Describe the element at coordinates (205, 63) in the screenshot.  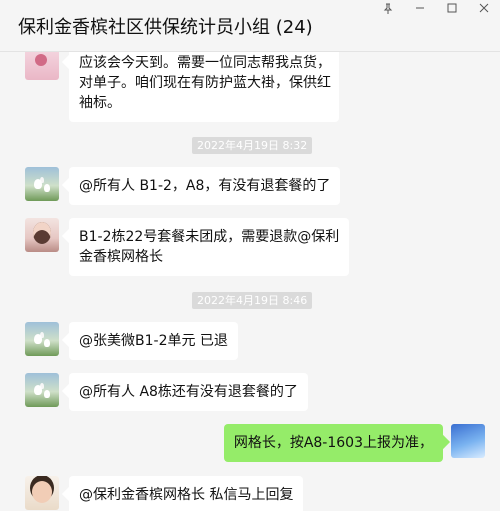
I see `message-line: 应该会今天到。需要一位同志帮我点货，` at that location.